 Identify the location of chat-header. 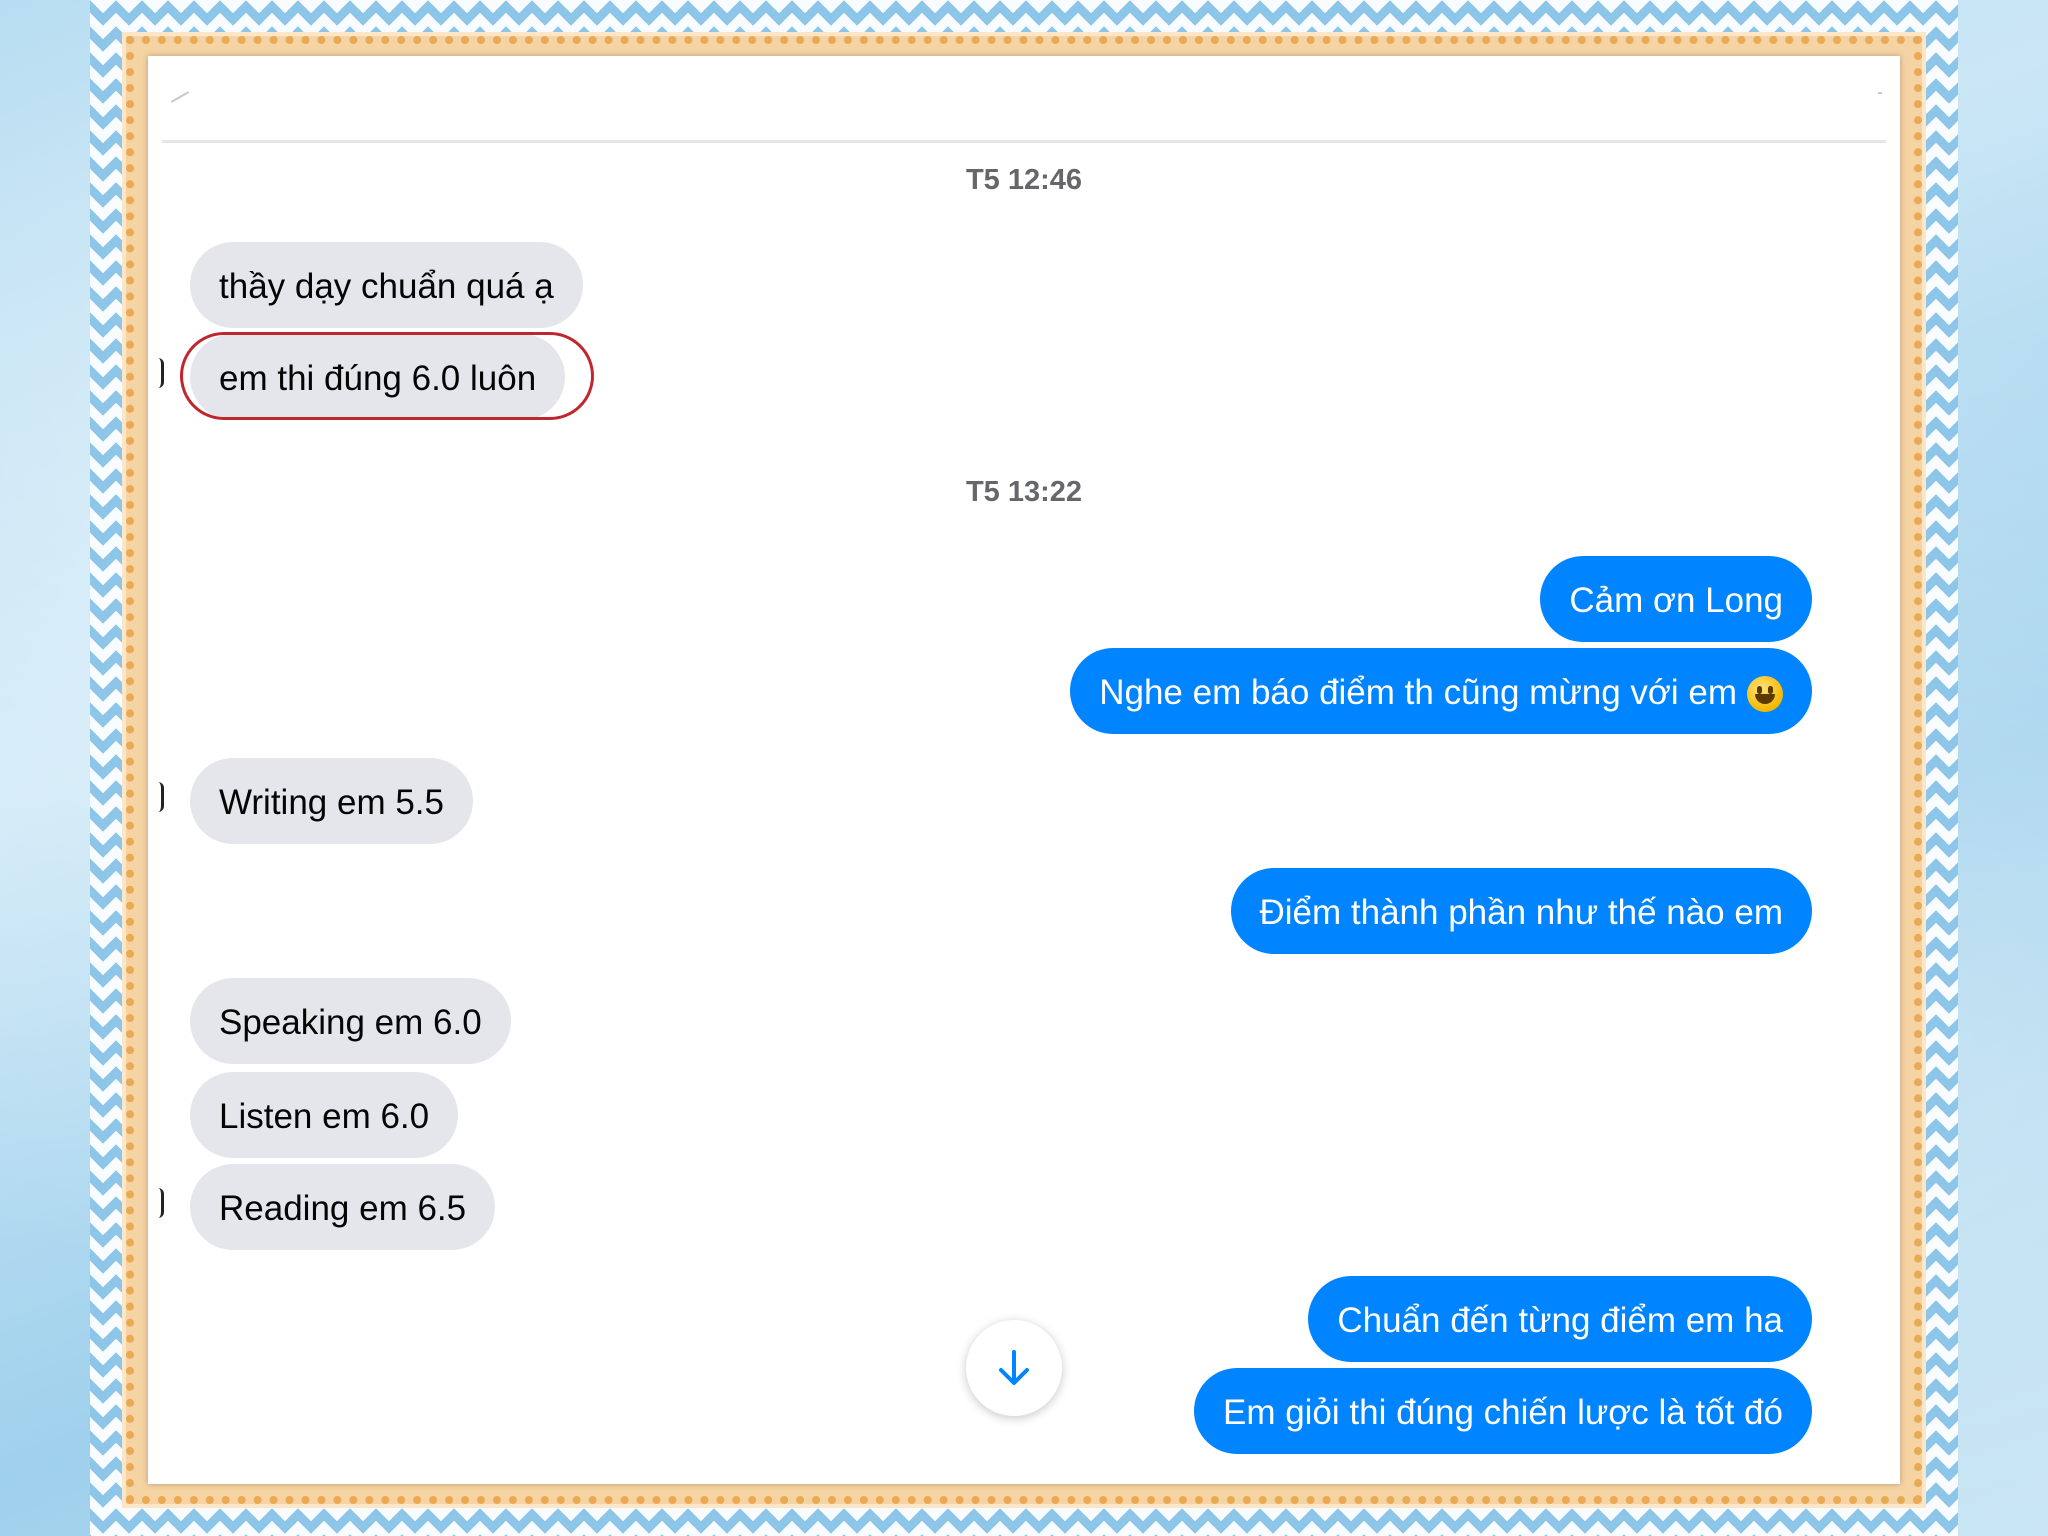
(1024, 99).